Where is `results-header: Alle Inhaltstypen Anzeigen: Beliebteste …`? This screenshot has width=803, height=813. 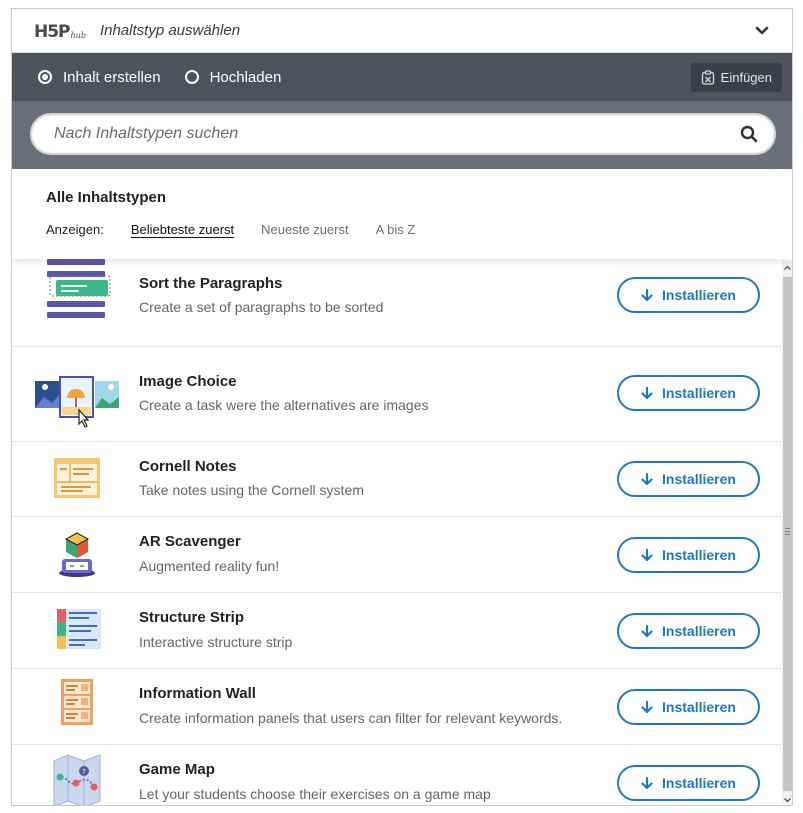 results-header: Alle Inhaltstypen Anzeigen: Beliebteste … is located at coordinates (402, 214).